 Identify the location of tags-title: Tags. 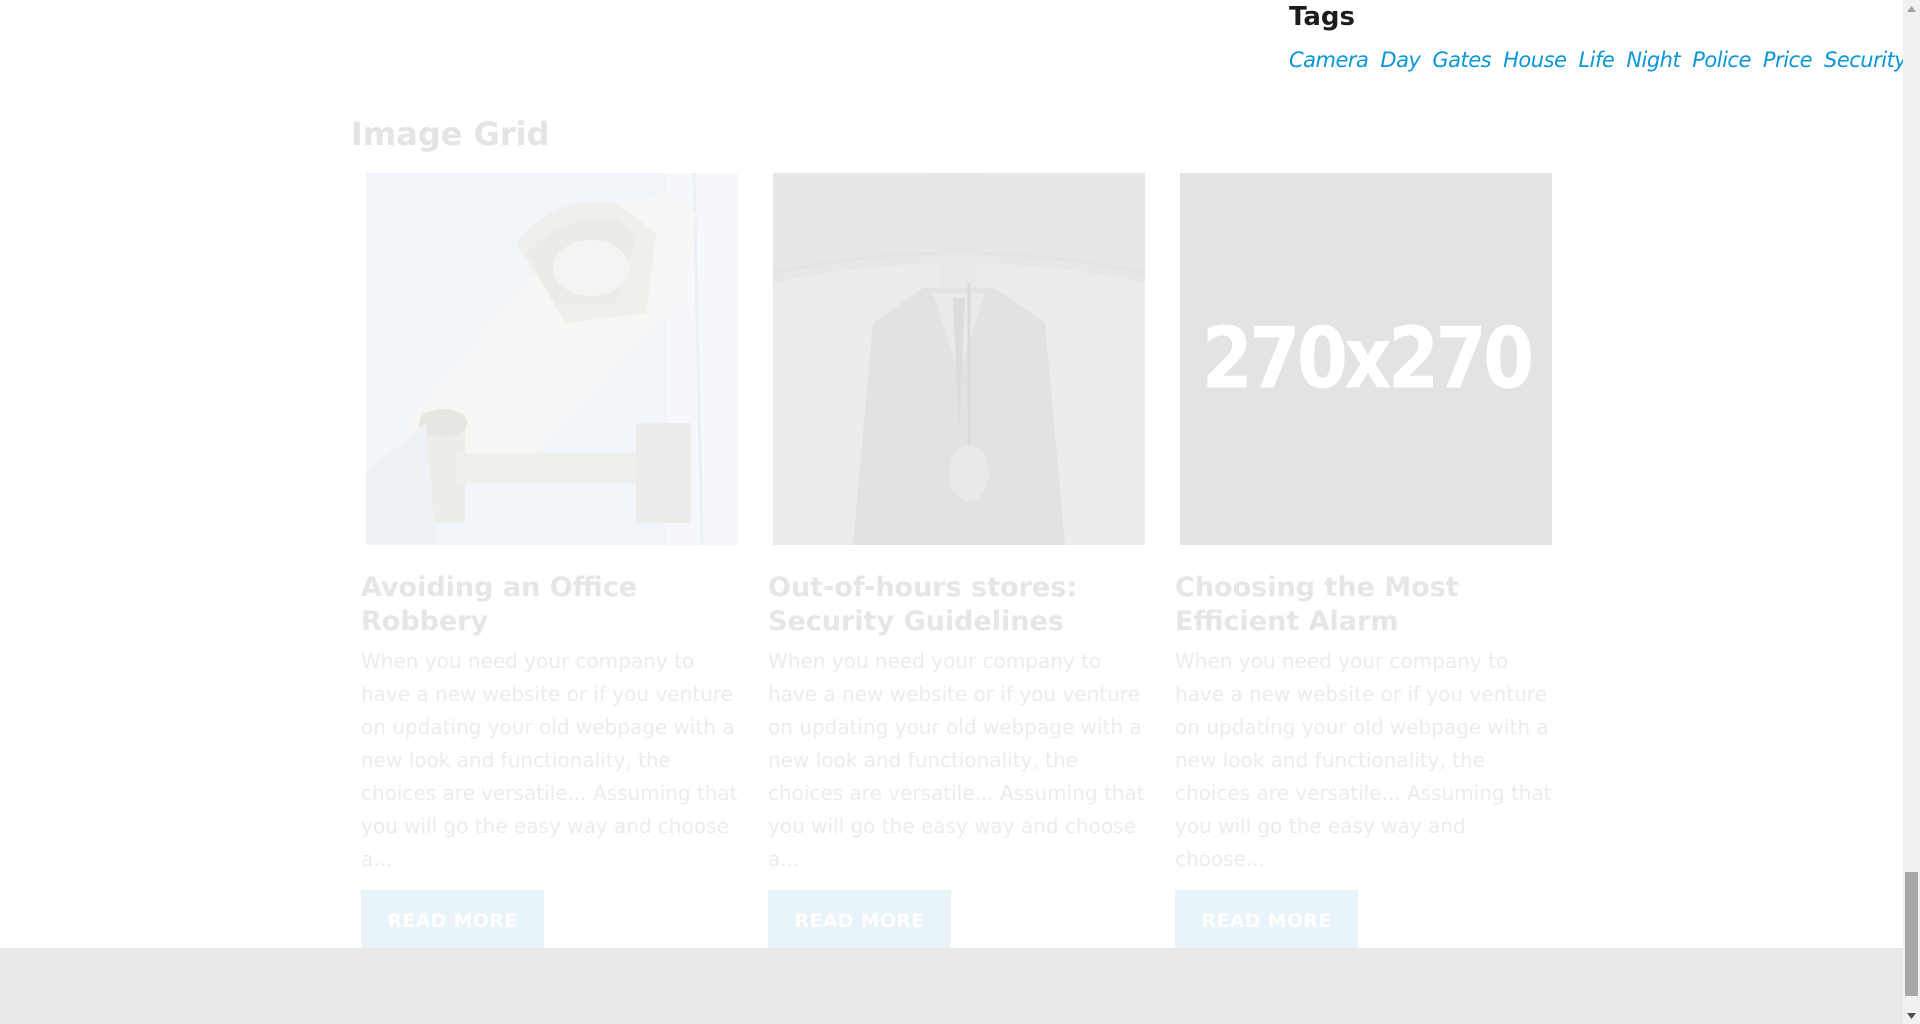
(1322, 17).